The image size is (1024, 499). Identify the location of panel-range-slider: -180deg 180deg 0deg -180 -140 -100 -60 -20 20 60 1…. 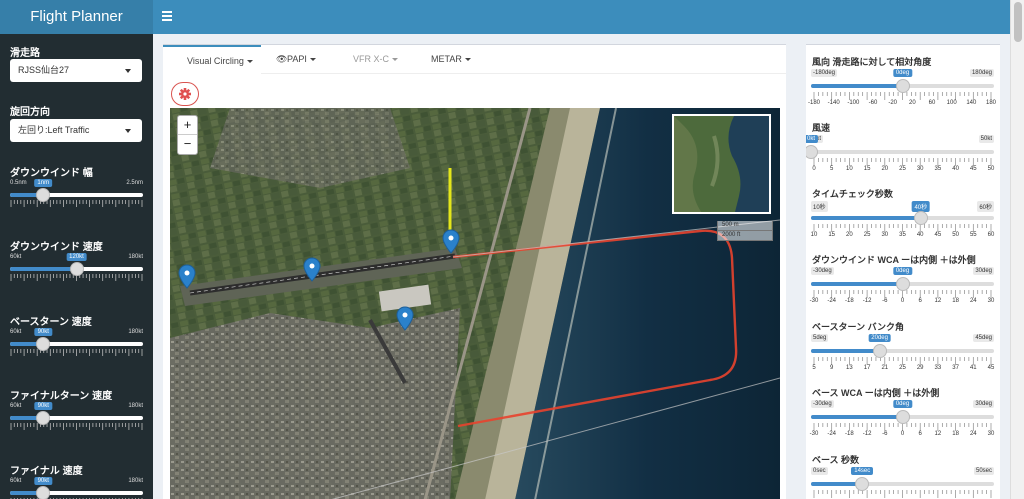
(902, 92).